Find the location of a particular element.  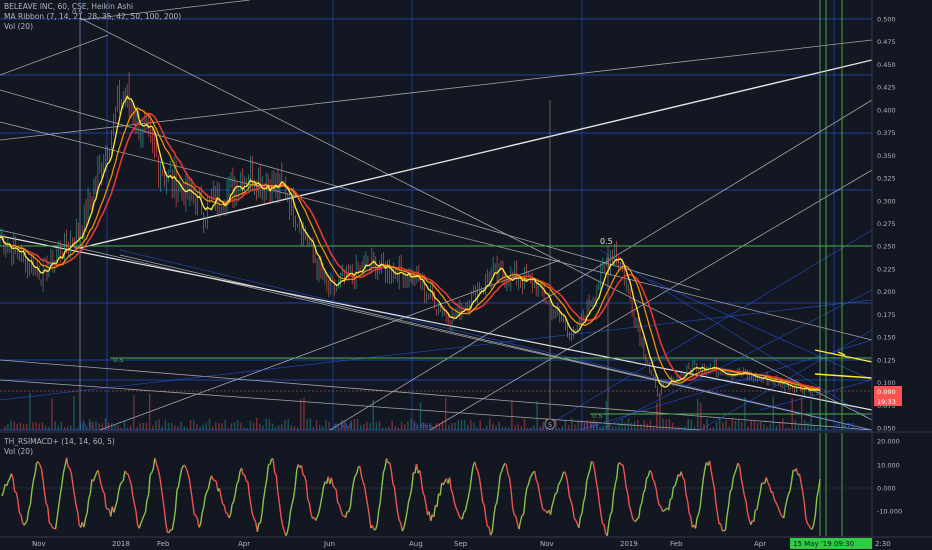

price-tick-label: 0.400 is located at coordinates (886, 110).